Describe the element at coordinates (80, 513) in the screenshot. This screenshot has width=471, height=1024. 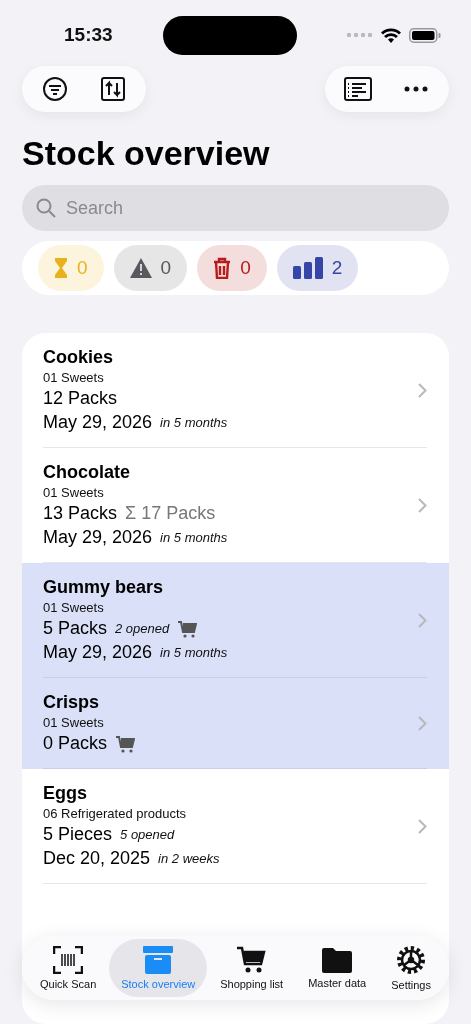
I see `stock-amount: 13 Packs` at that location.